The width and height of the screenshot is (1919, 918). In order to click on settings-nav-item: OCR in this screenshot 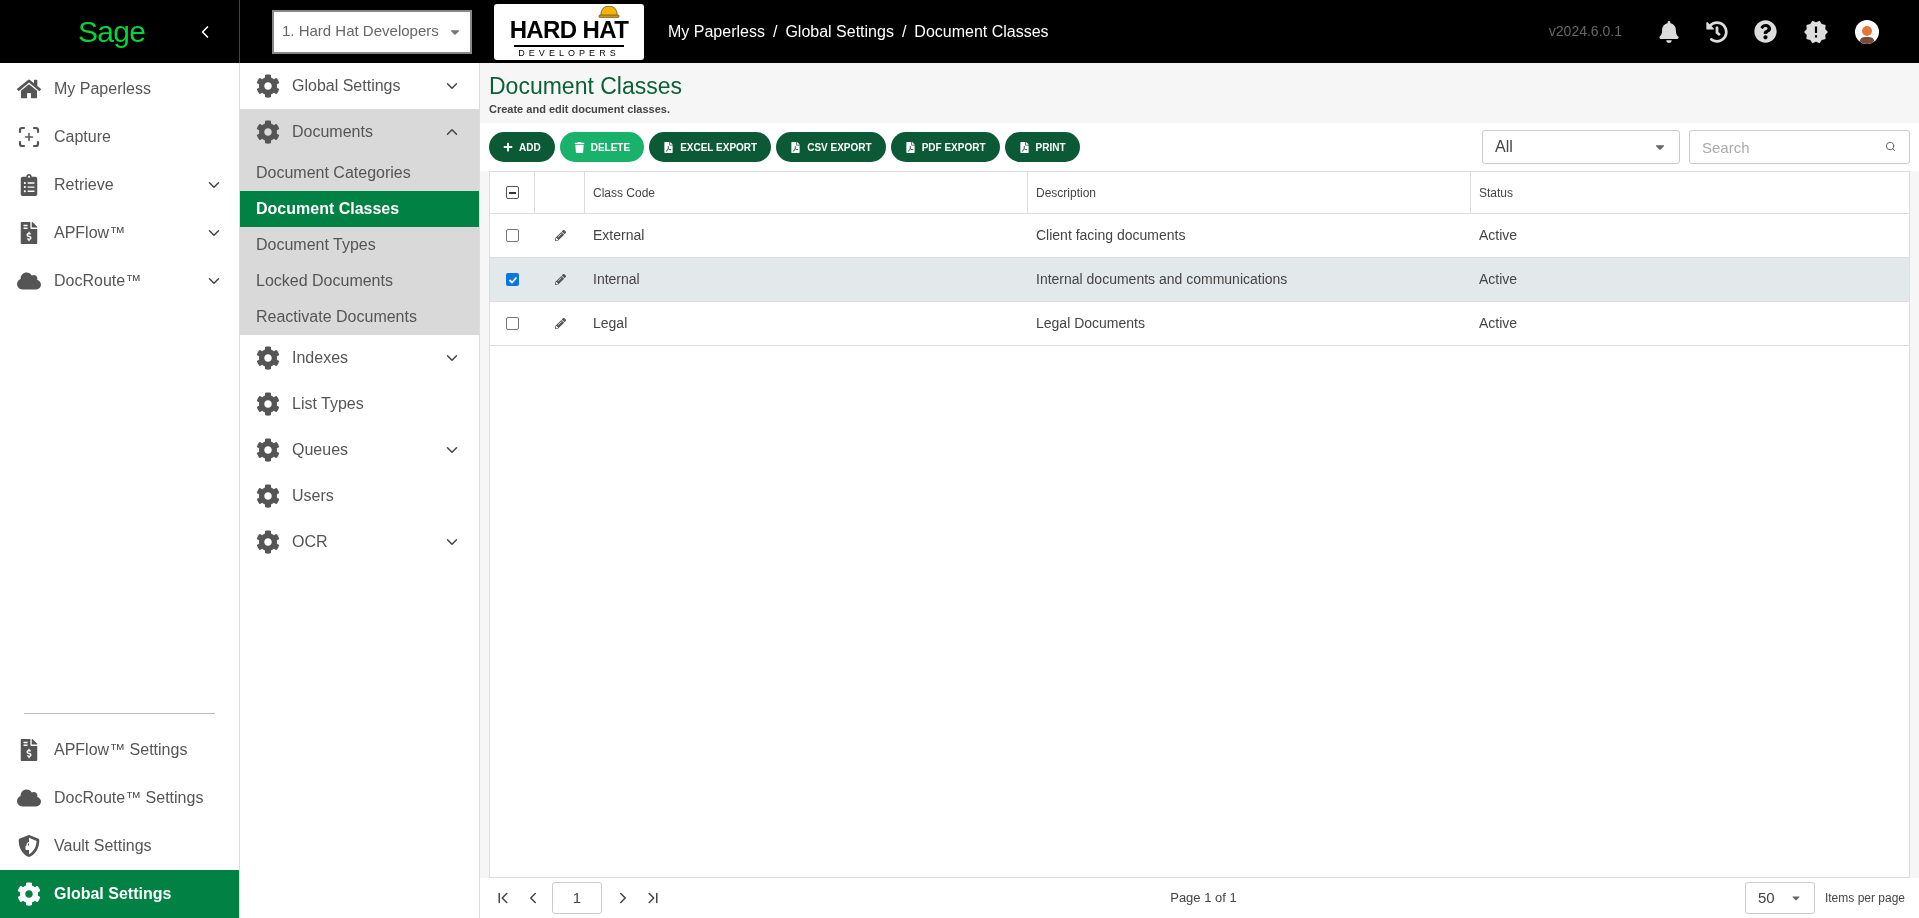, I will do `click(359, 542)`.